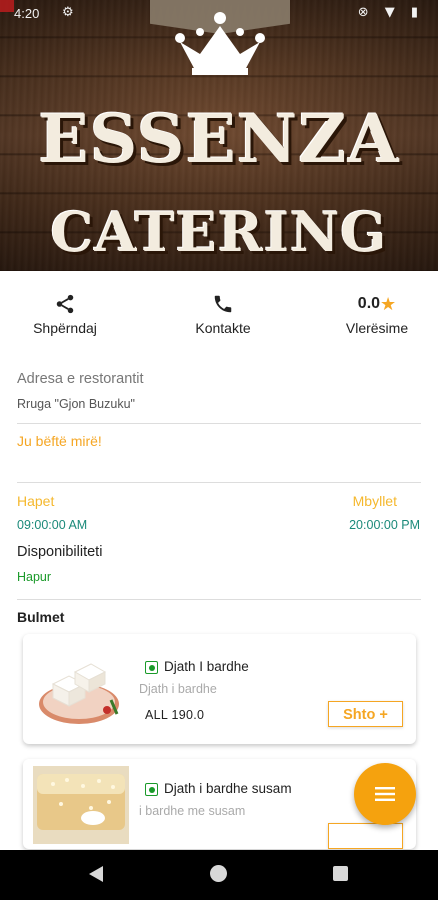 The height and width of the screenshot is (900, 438). What do you see at coordinates (34, 577) in the screenshot?
I see `availability-value: Hapur` at bounding box center [34, 577].